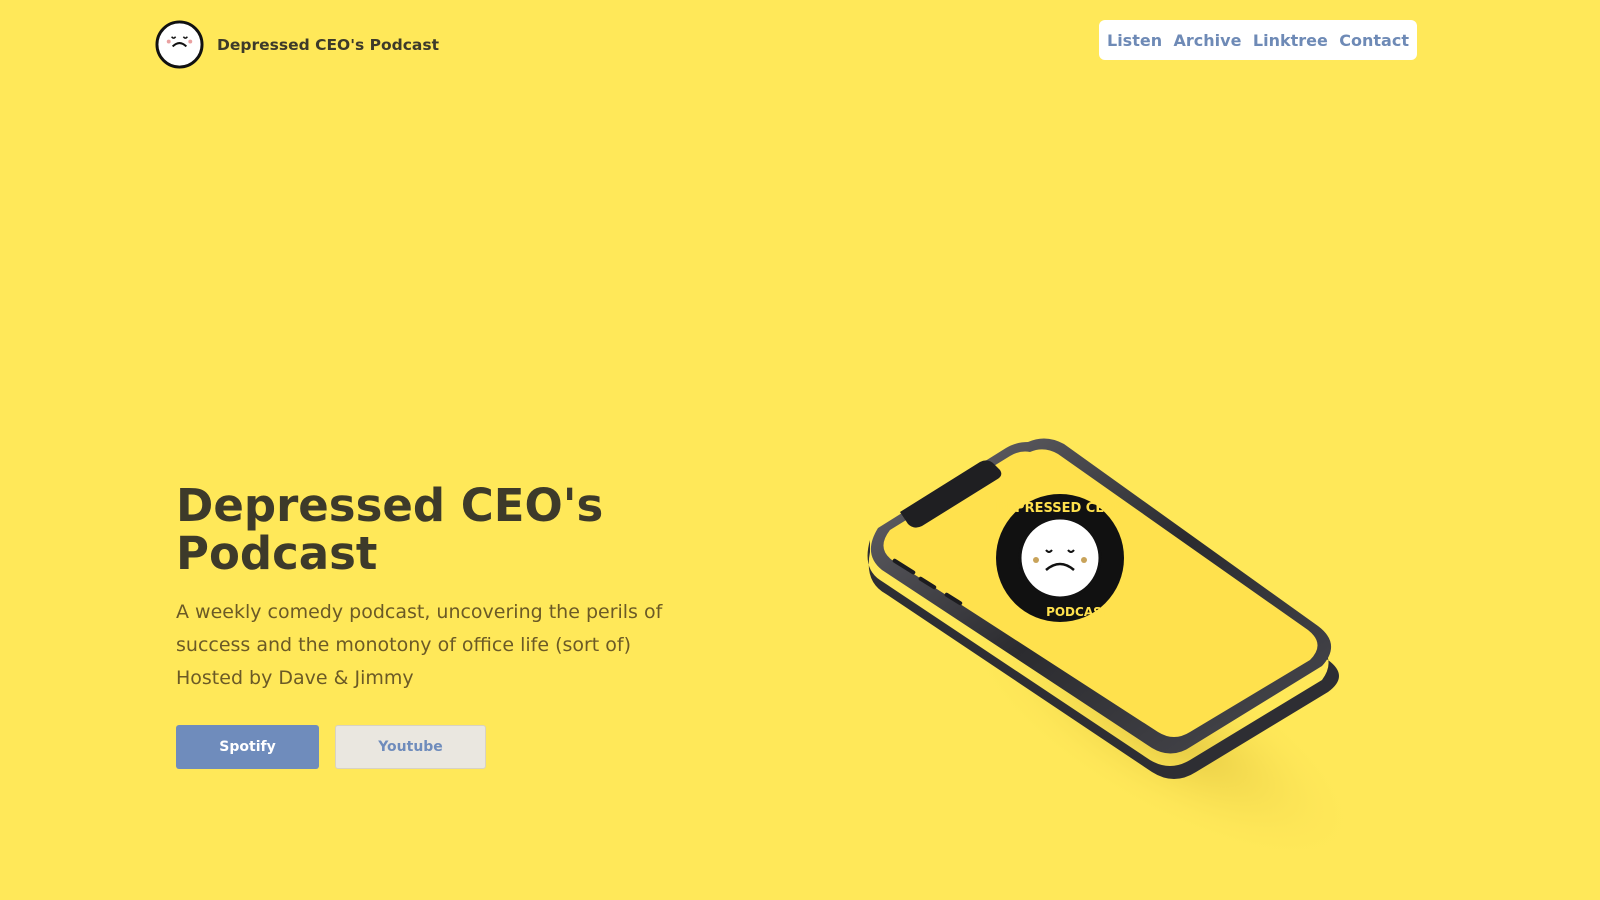  Describe the element at coordinates (1290, 40) in the screenshot. I see `nav-linktree: Linktree` at that location.